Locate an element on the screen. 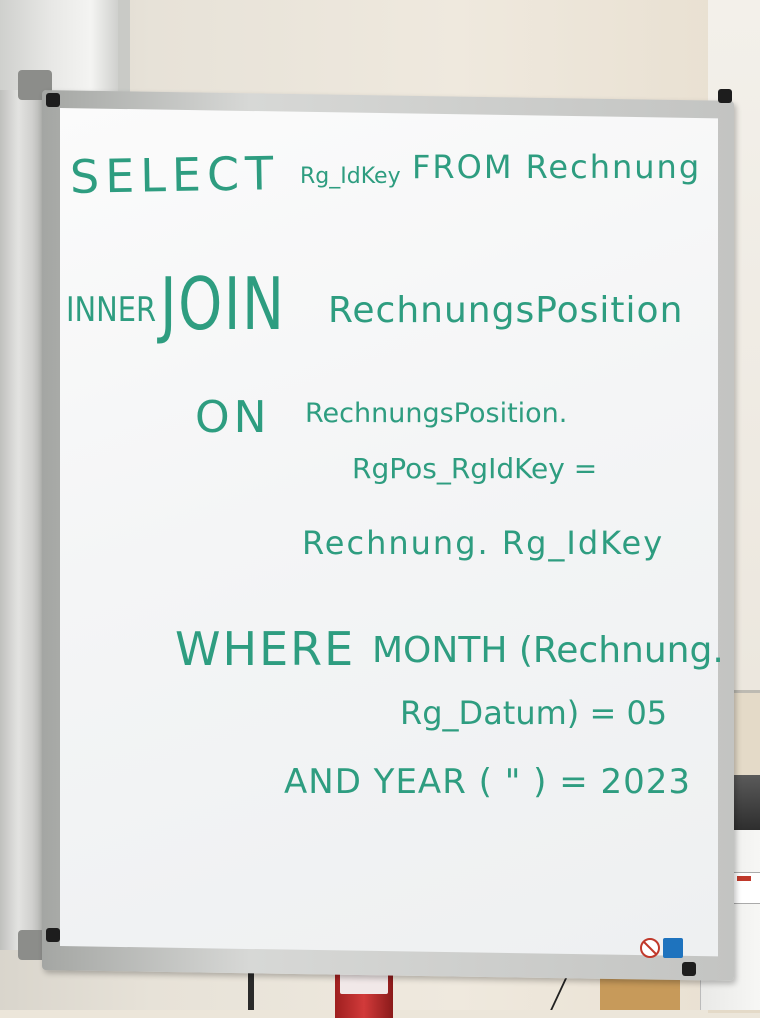 The height and width of the screenshot is (1018, 760). door-edge is located at coordinates (124, 50).